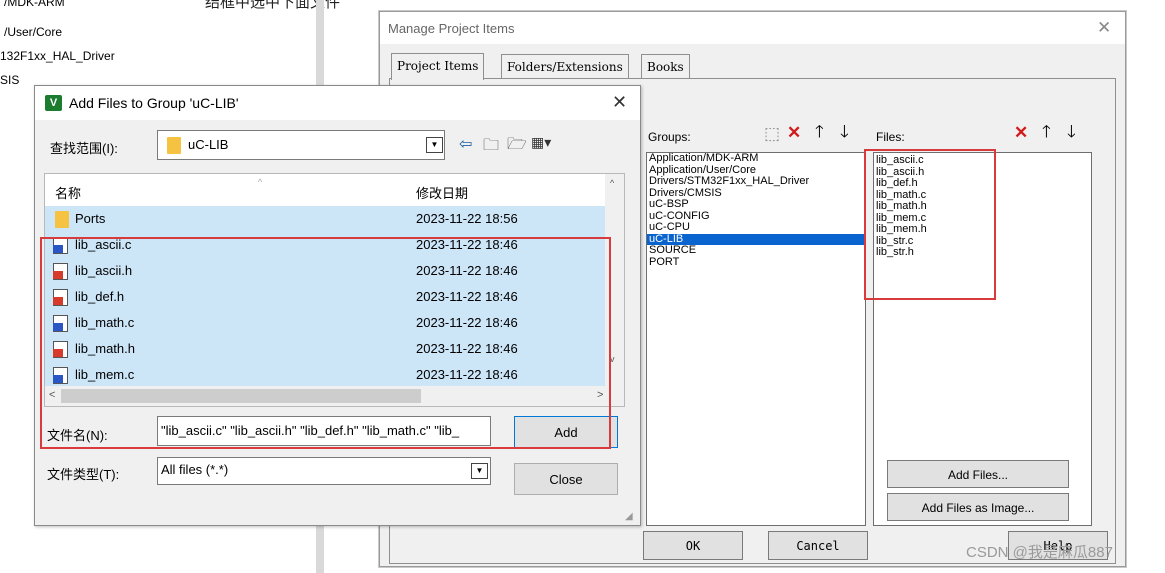 This screenshot has width=1165, height=573. Describe the element at coordinates (756, 227) in the screenshot. I see `list-item: uC-CPU` at that location.